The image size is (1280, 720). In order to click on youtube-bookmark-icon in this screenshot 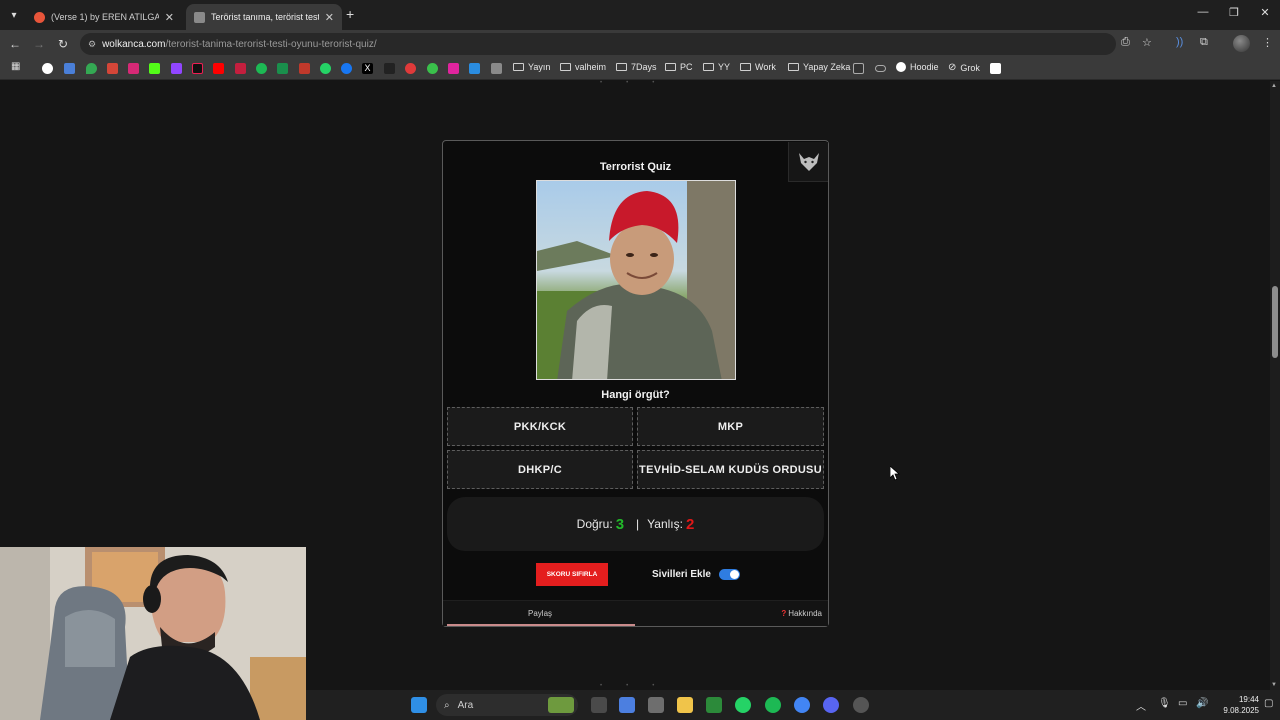, I will do `click(218, 68)`.